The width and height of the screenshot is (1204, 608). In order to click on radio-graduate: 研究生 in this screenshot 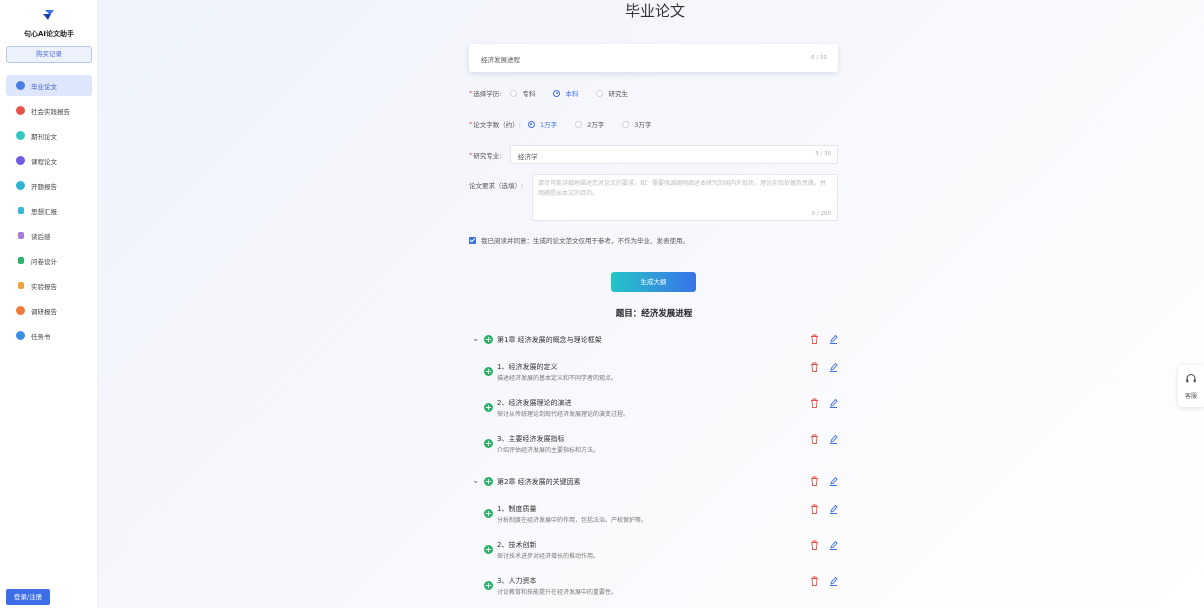, I will do `click(612, 93)`.